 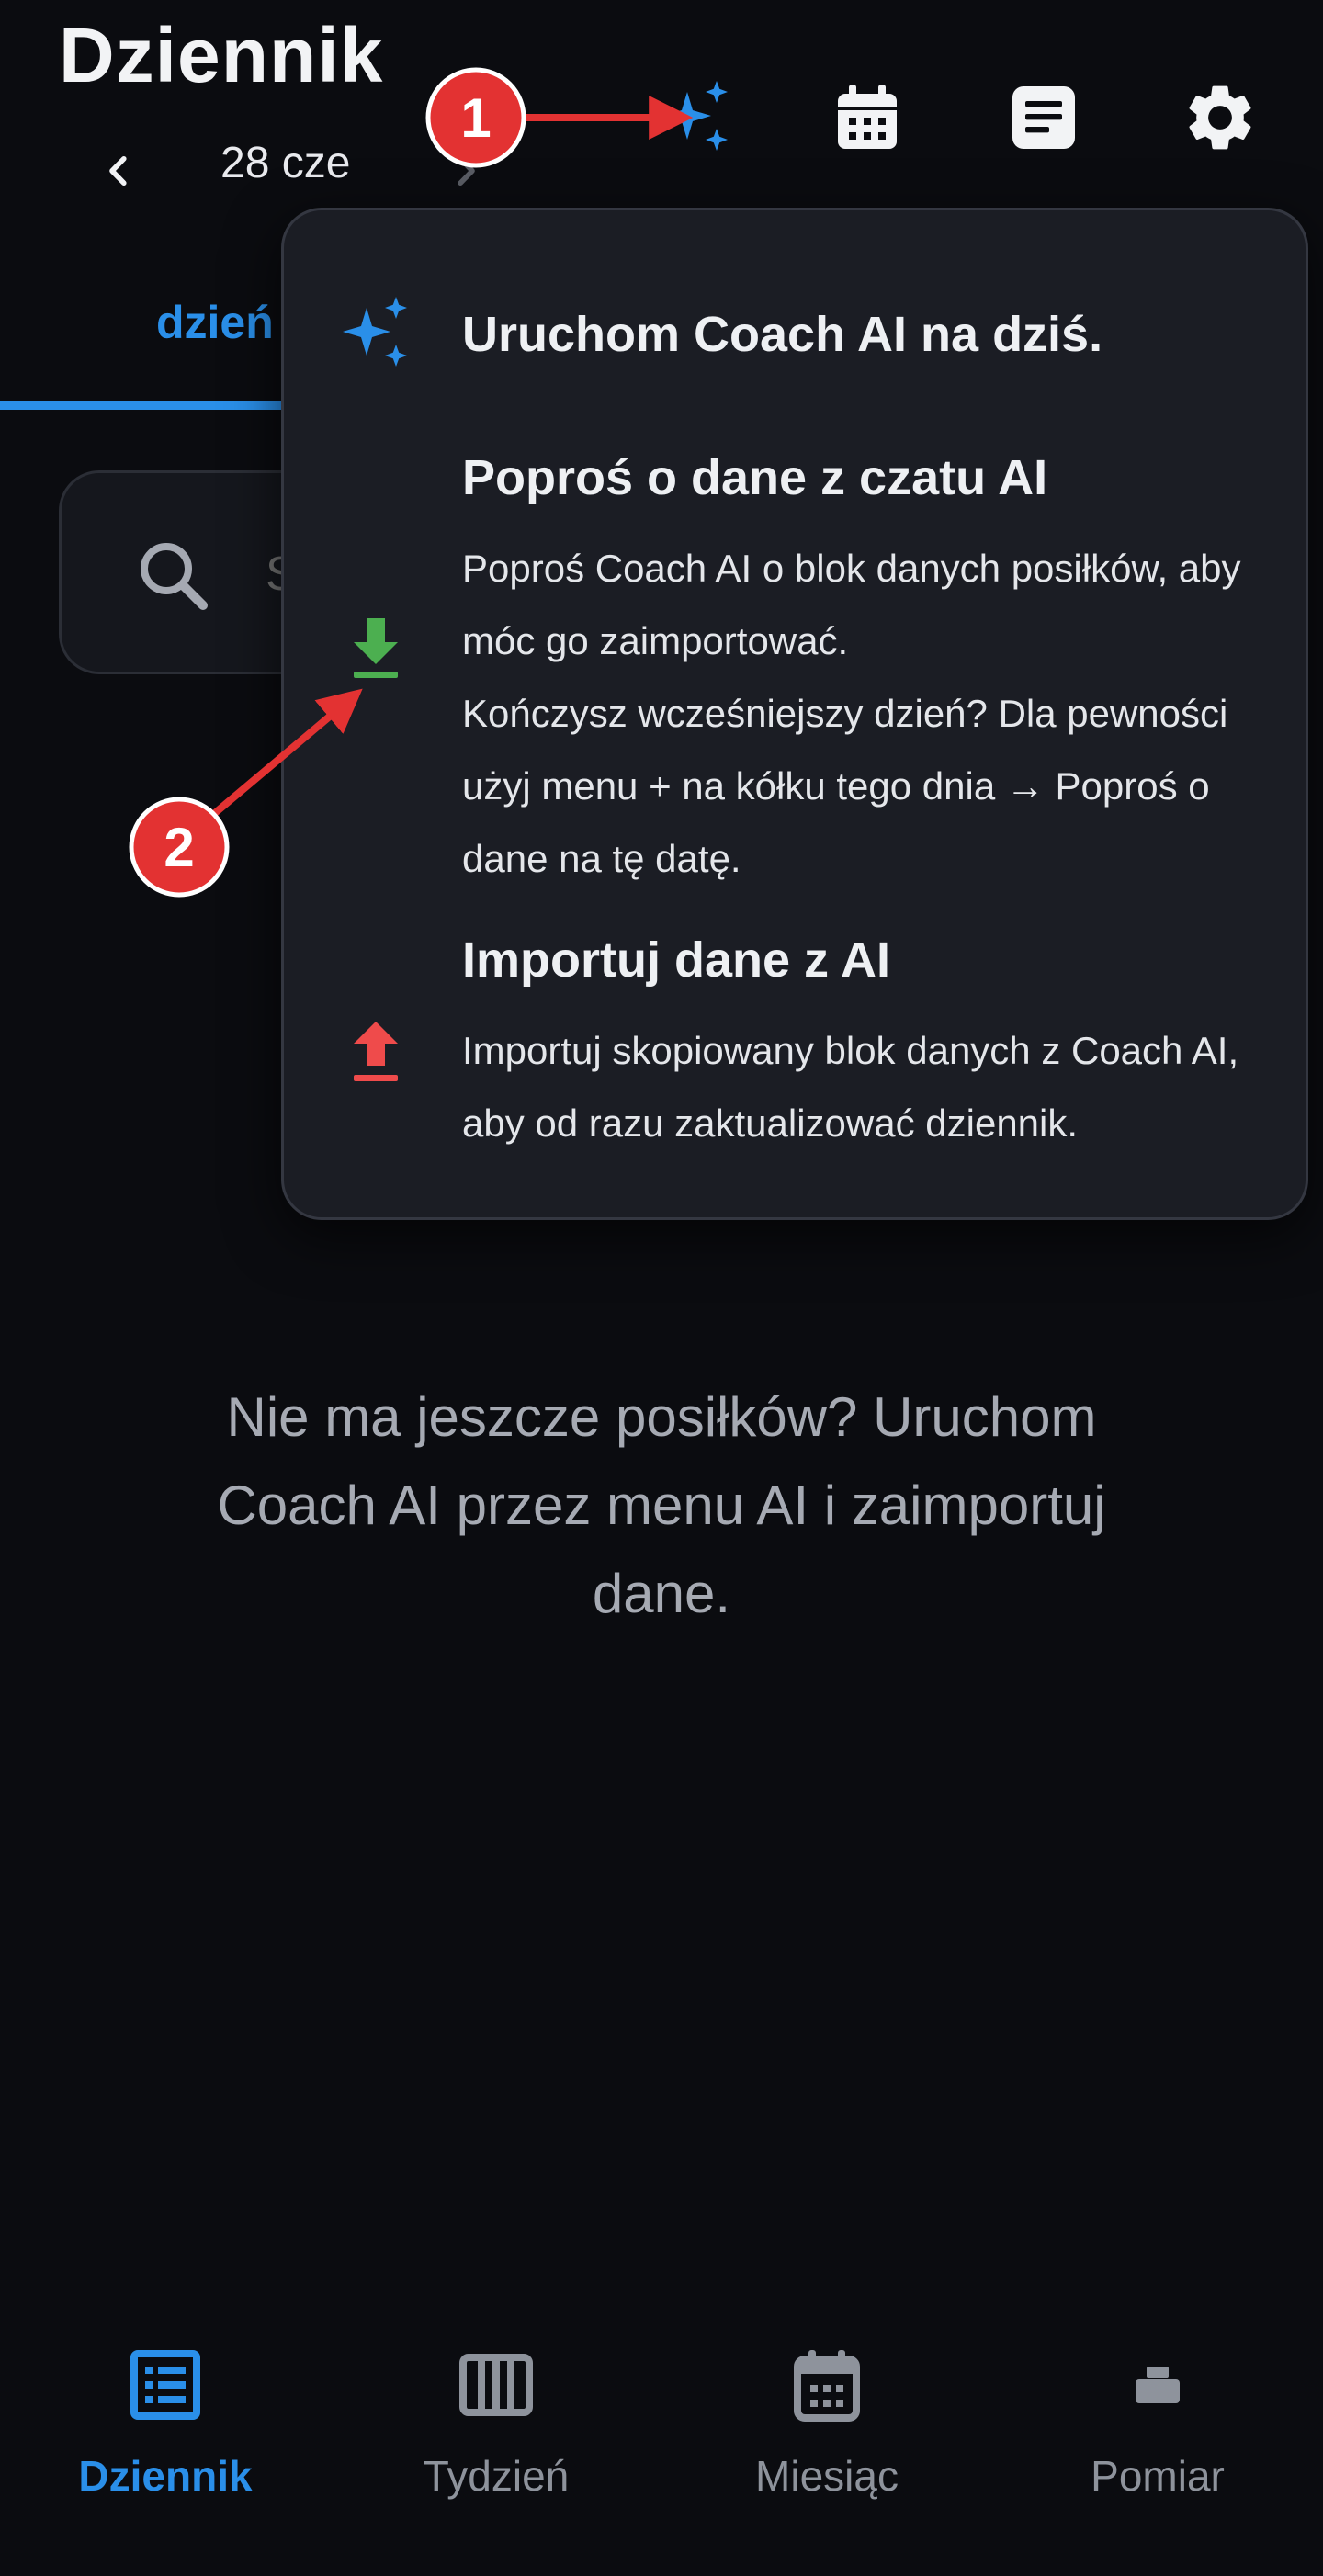 I want to click on nav-label: Dziennik, so click(x=166, y=2476).